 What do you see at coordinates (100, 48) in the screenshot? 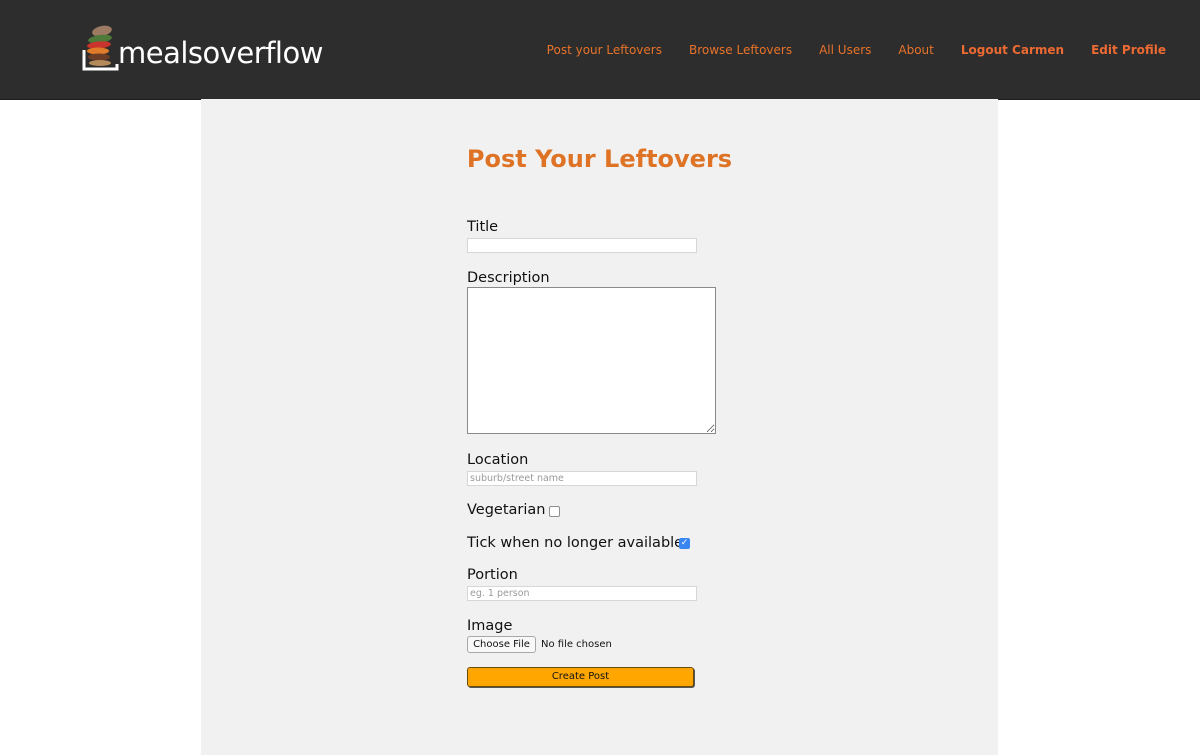
I see `stacked-food-plate-icon` at bounding box center [100, 48].